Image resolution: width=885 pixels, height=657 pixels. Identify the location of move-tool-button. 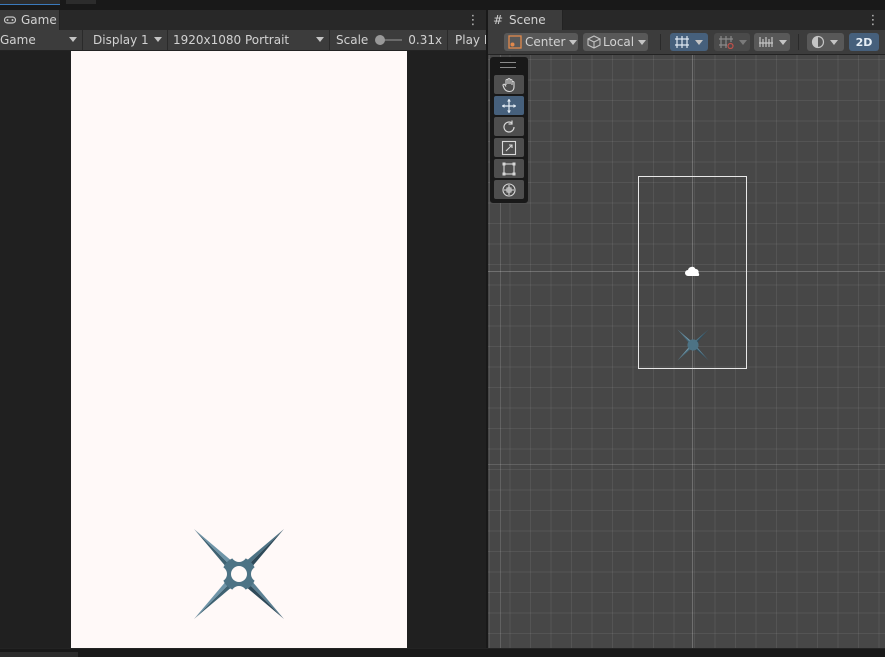
(509, 105).